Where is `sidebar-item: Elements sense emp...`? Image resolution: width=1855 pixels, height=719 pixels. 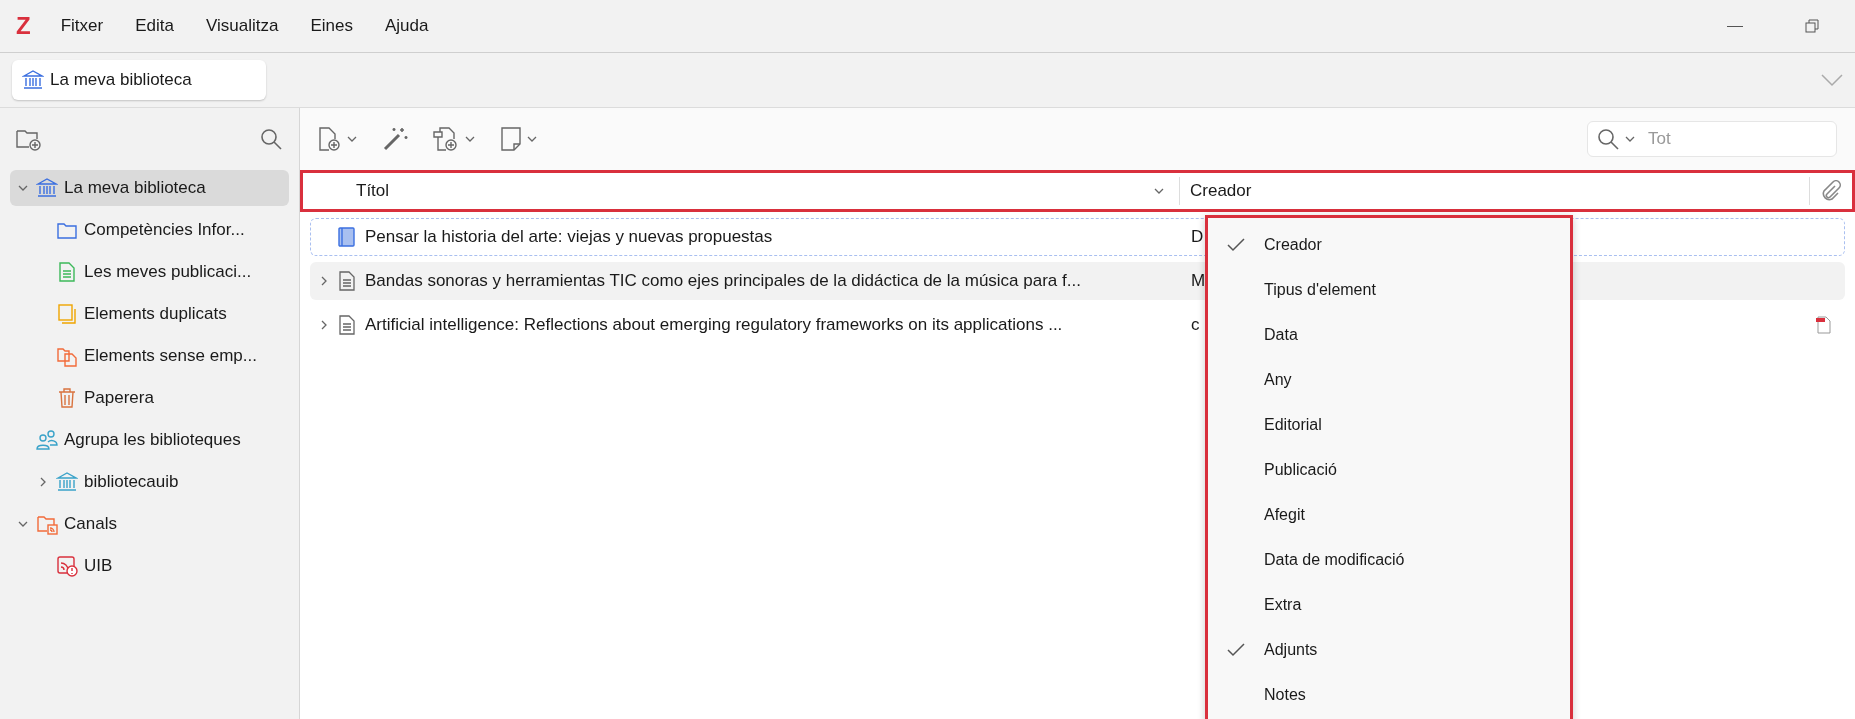
sidebar-item: Elements sense emp... is located at coordinates (149, 356).